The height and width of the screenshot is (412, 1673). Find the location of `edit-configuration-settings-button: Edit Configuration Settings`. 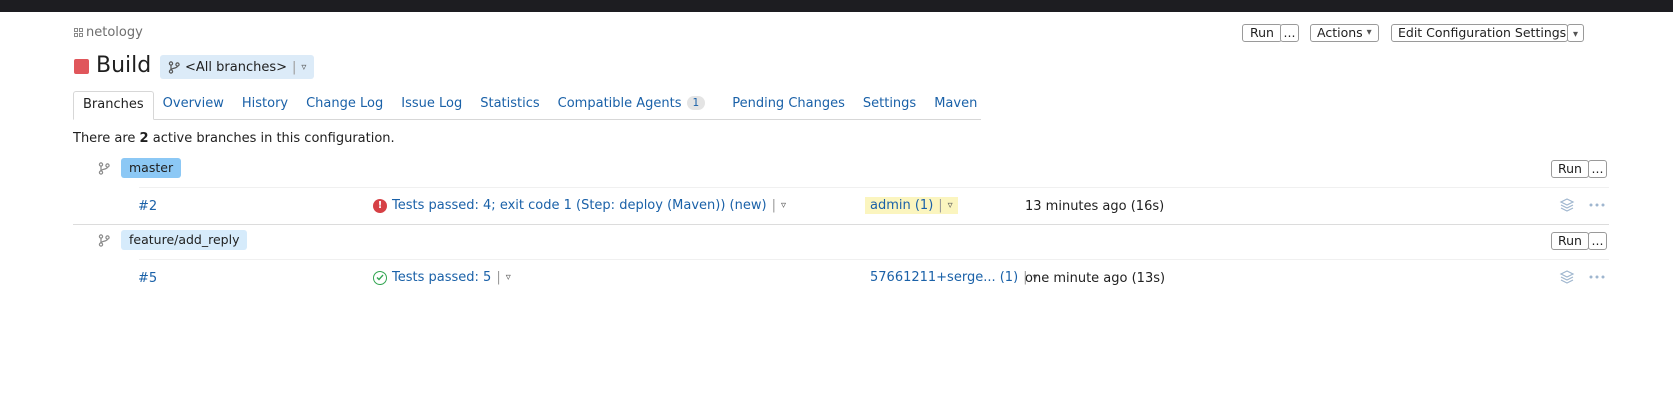

edit-configuration-settings-button: Edit Configuration Settings is located at coordinates (1479, 33).